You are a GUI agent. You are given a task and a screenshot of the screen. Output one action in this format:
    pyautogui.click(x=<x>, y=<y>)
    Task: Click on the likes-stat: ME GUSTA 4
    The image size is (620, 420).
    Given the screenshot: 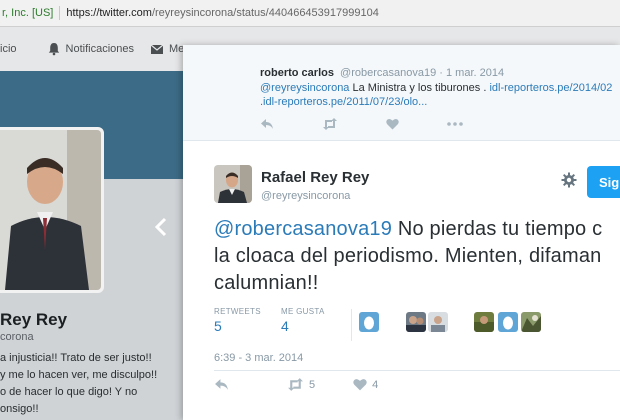 What is the action you would take?
    pyautogui.click(x=303, y=320)
    